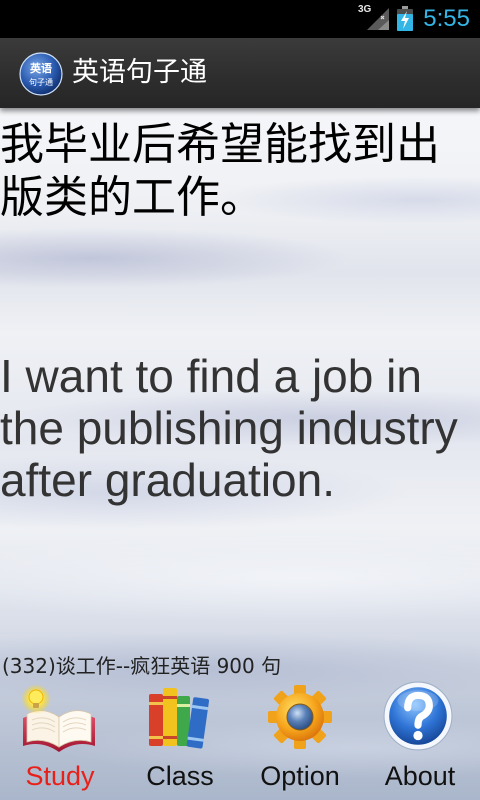  I want to click on nav-item-class: Class, so click(180, 740).